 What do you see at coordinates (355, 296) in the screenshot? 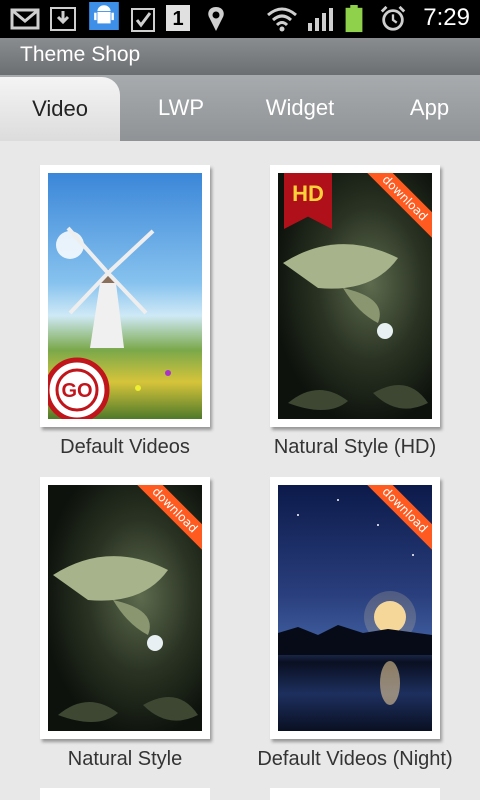
I see `theme-thumbnail: HD download` at bounding box center [355, 296].